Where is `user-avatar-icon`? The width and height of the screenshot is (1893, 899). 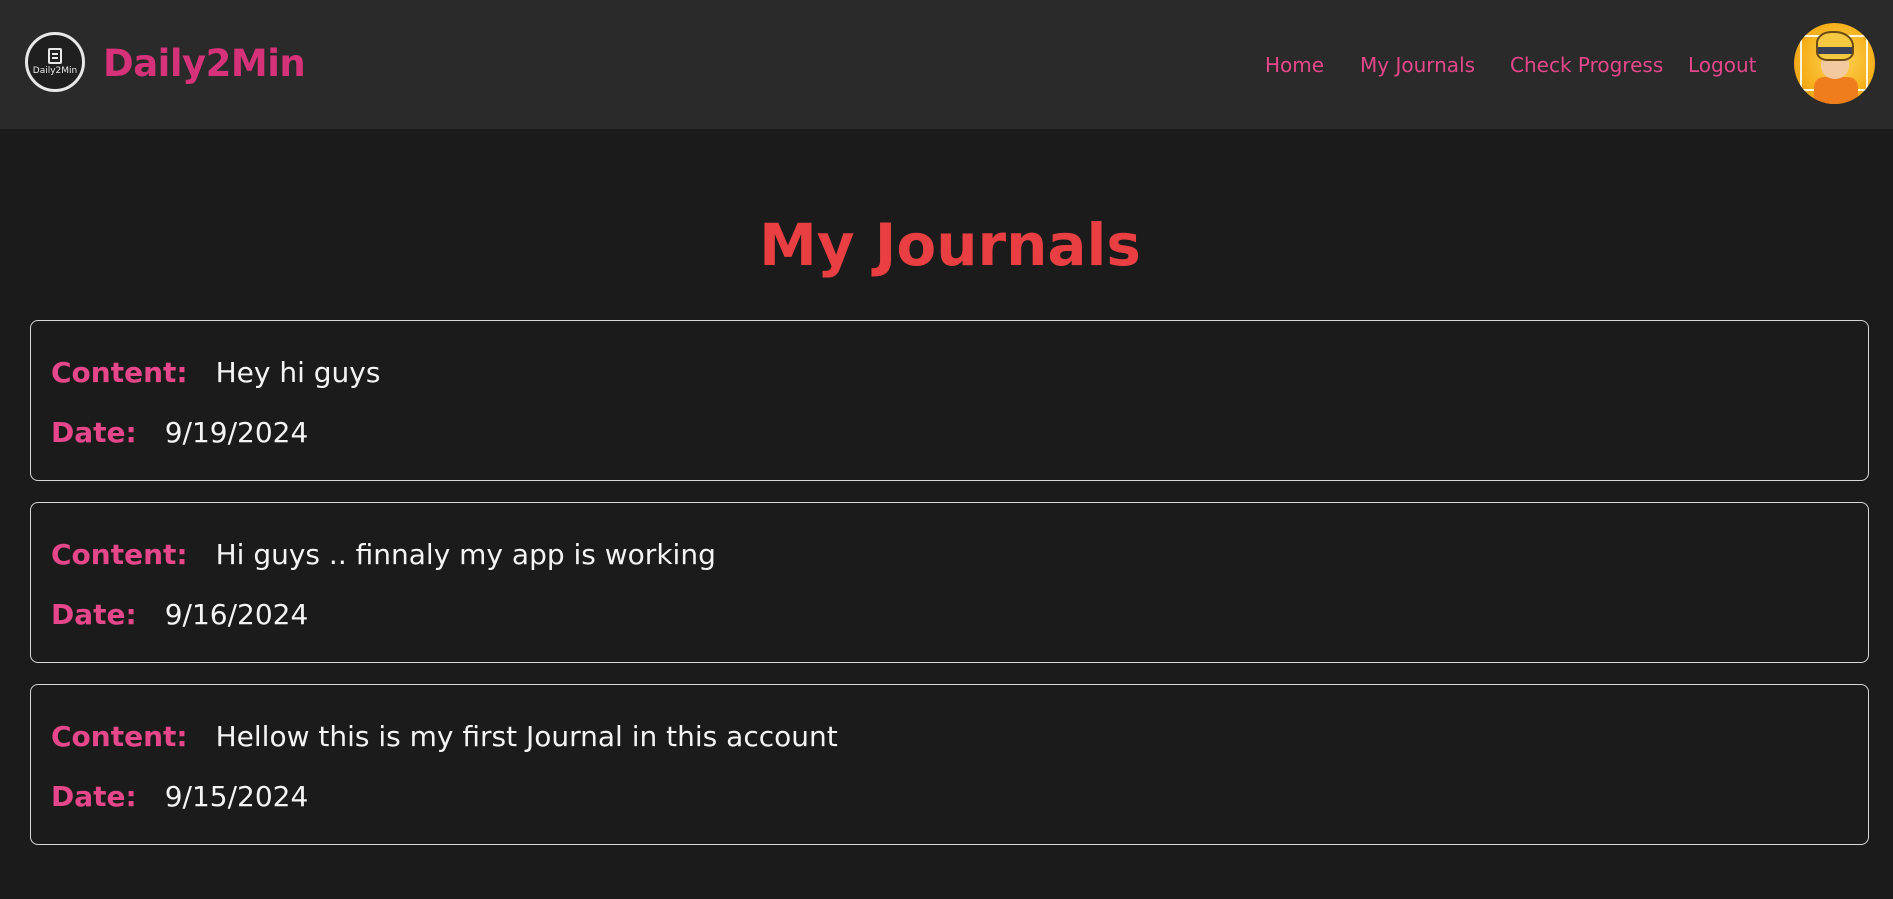 user-avatar-icon is located at coordinates (1834, 63).